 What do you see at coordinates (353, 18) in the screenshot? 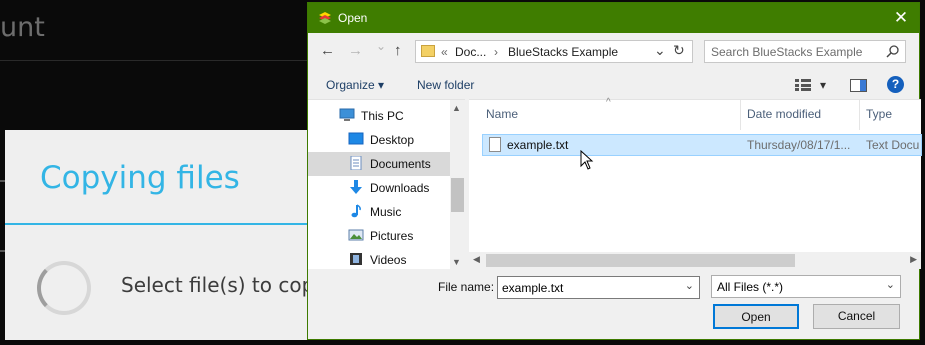
I see `dialog-title: Open` at bounding box center [353, 18].